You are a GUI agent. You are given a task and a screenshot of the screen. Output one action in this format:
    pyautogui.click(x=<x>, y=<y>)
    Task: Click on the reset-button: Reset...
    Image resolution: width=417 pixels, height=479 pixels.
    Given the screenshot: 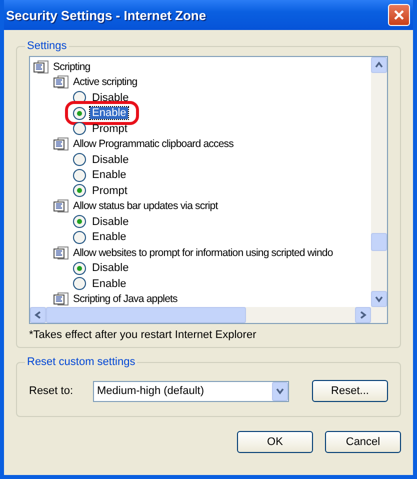 What is the action you would take?
    pyautogui.click(x=350, y=391)
    